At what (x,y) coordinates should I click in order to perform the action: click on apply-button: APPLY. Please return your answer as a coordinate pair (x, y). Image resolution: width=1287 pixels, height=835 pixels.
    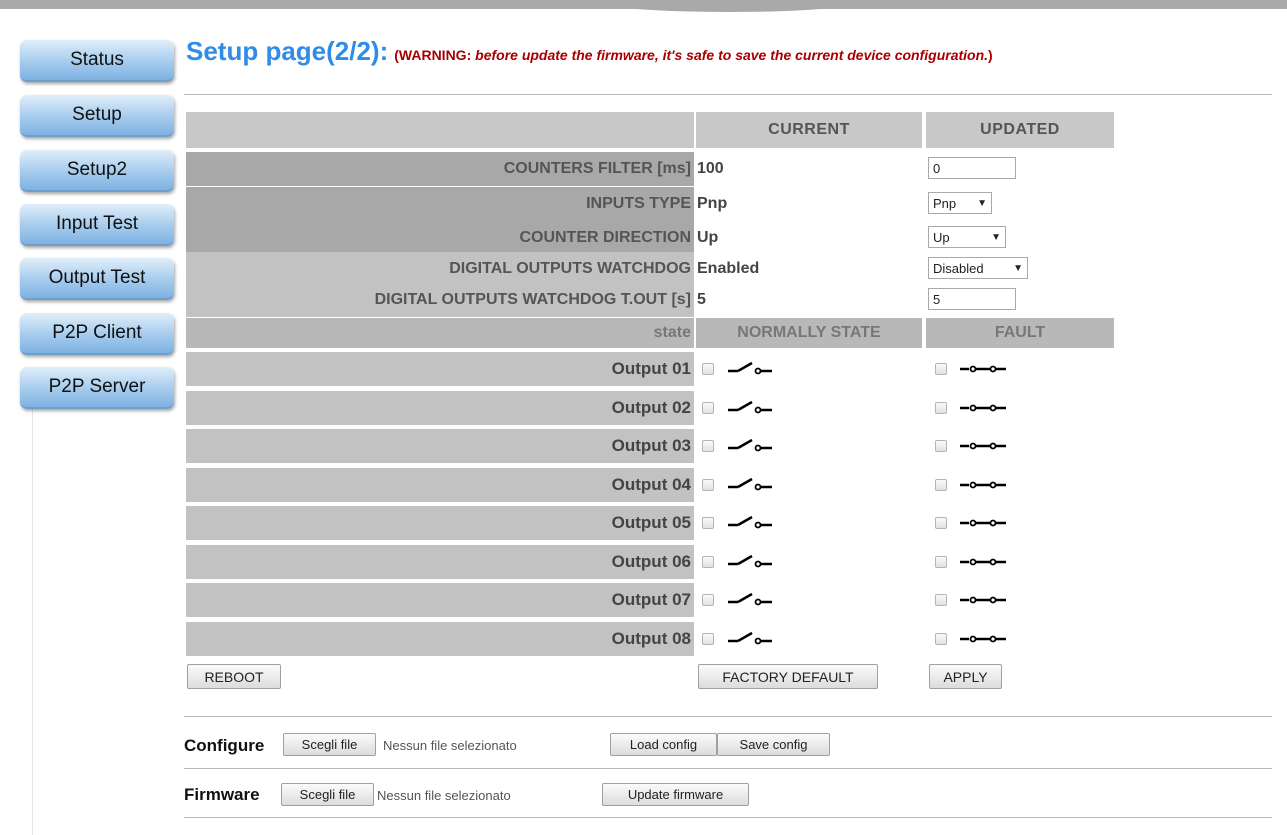
    Looking at the image, I should click on (965, 676).